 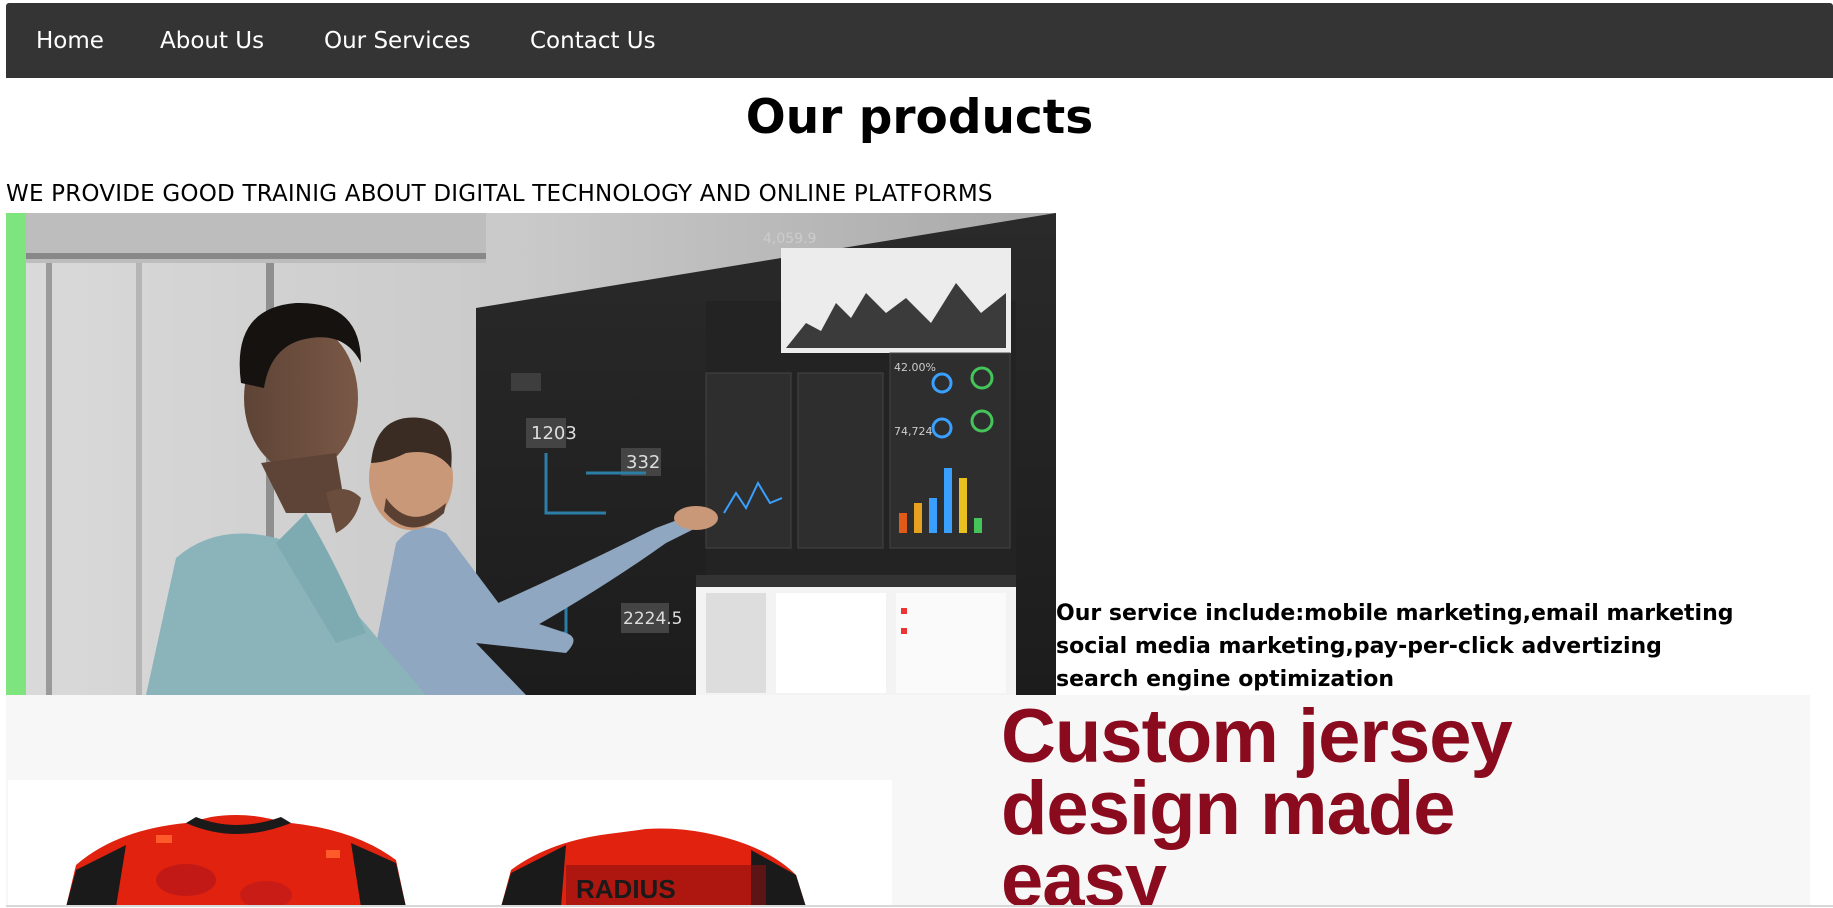 I want to click on screen-value: 42.00%, so click(x=915, y=367).